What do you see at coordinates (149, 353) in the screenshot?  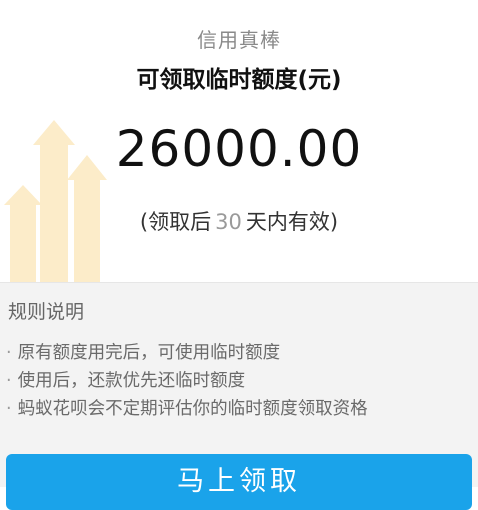 I see `rule-text: 原有额度用完后，可使用临时额度` at bounding box center [149, 353].